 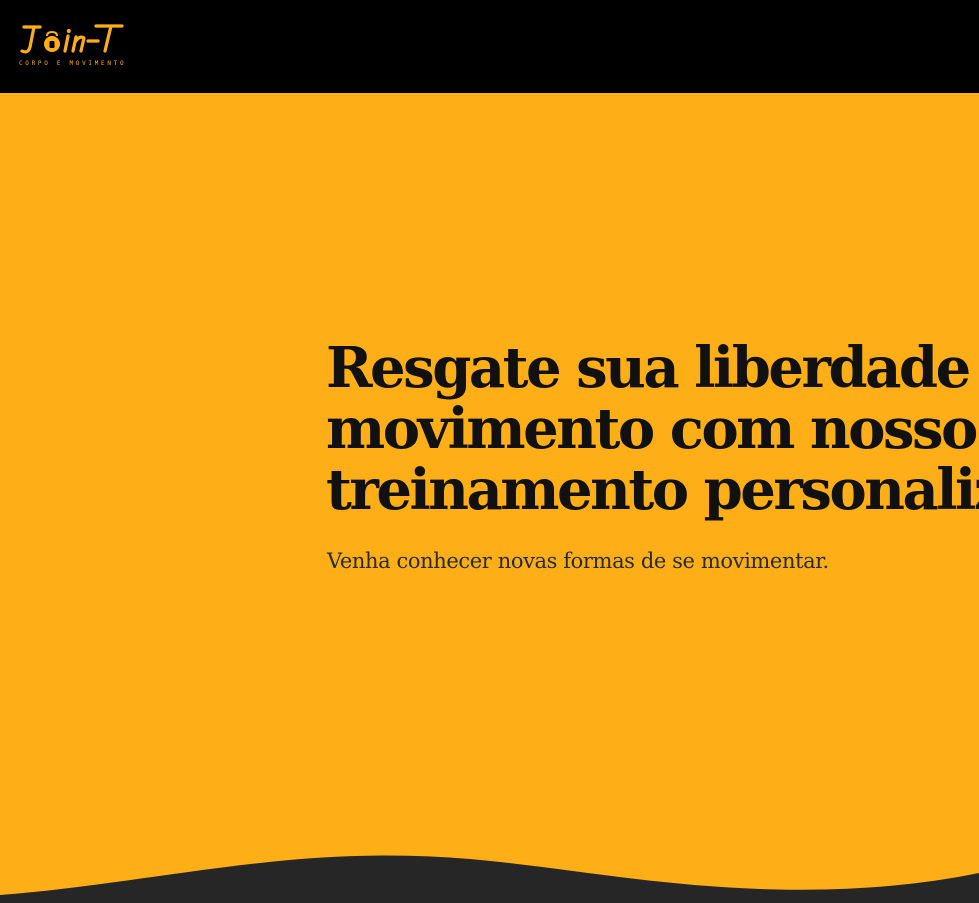 I want to click on hero-title-line: movimento com nosso, so click(x=652, y=429).